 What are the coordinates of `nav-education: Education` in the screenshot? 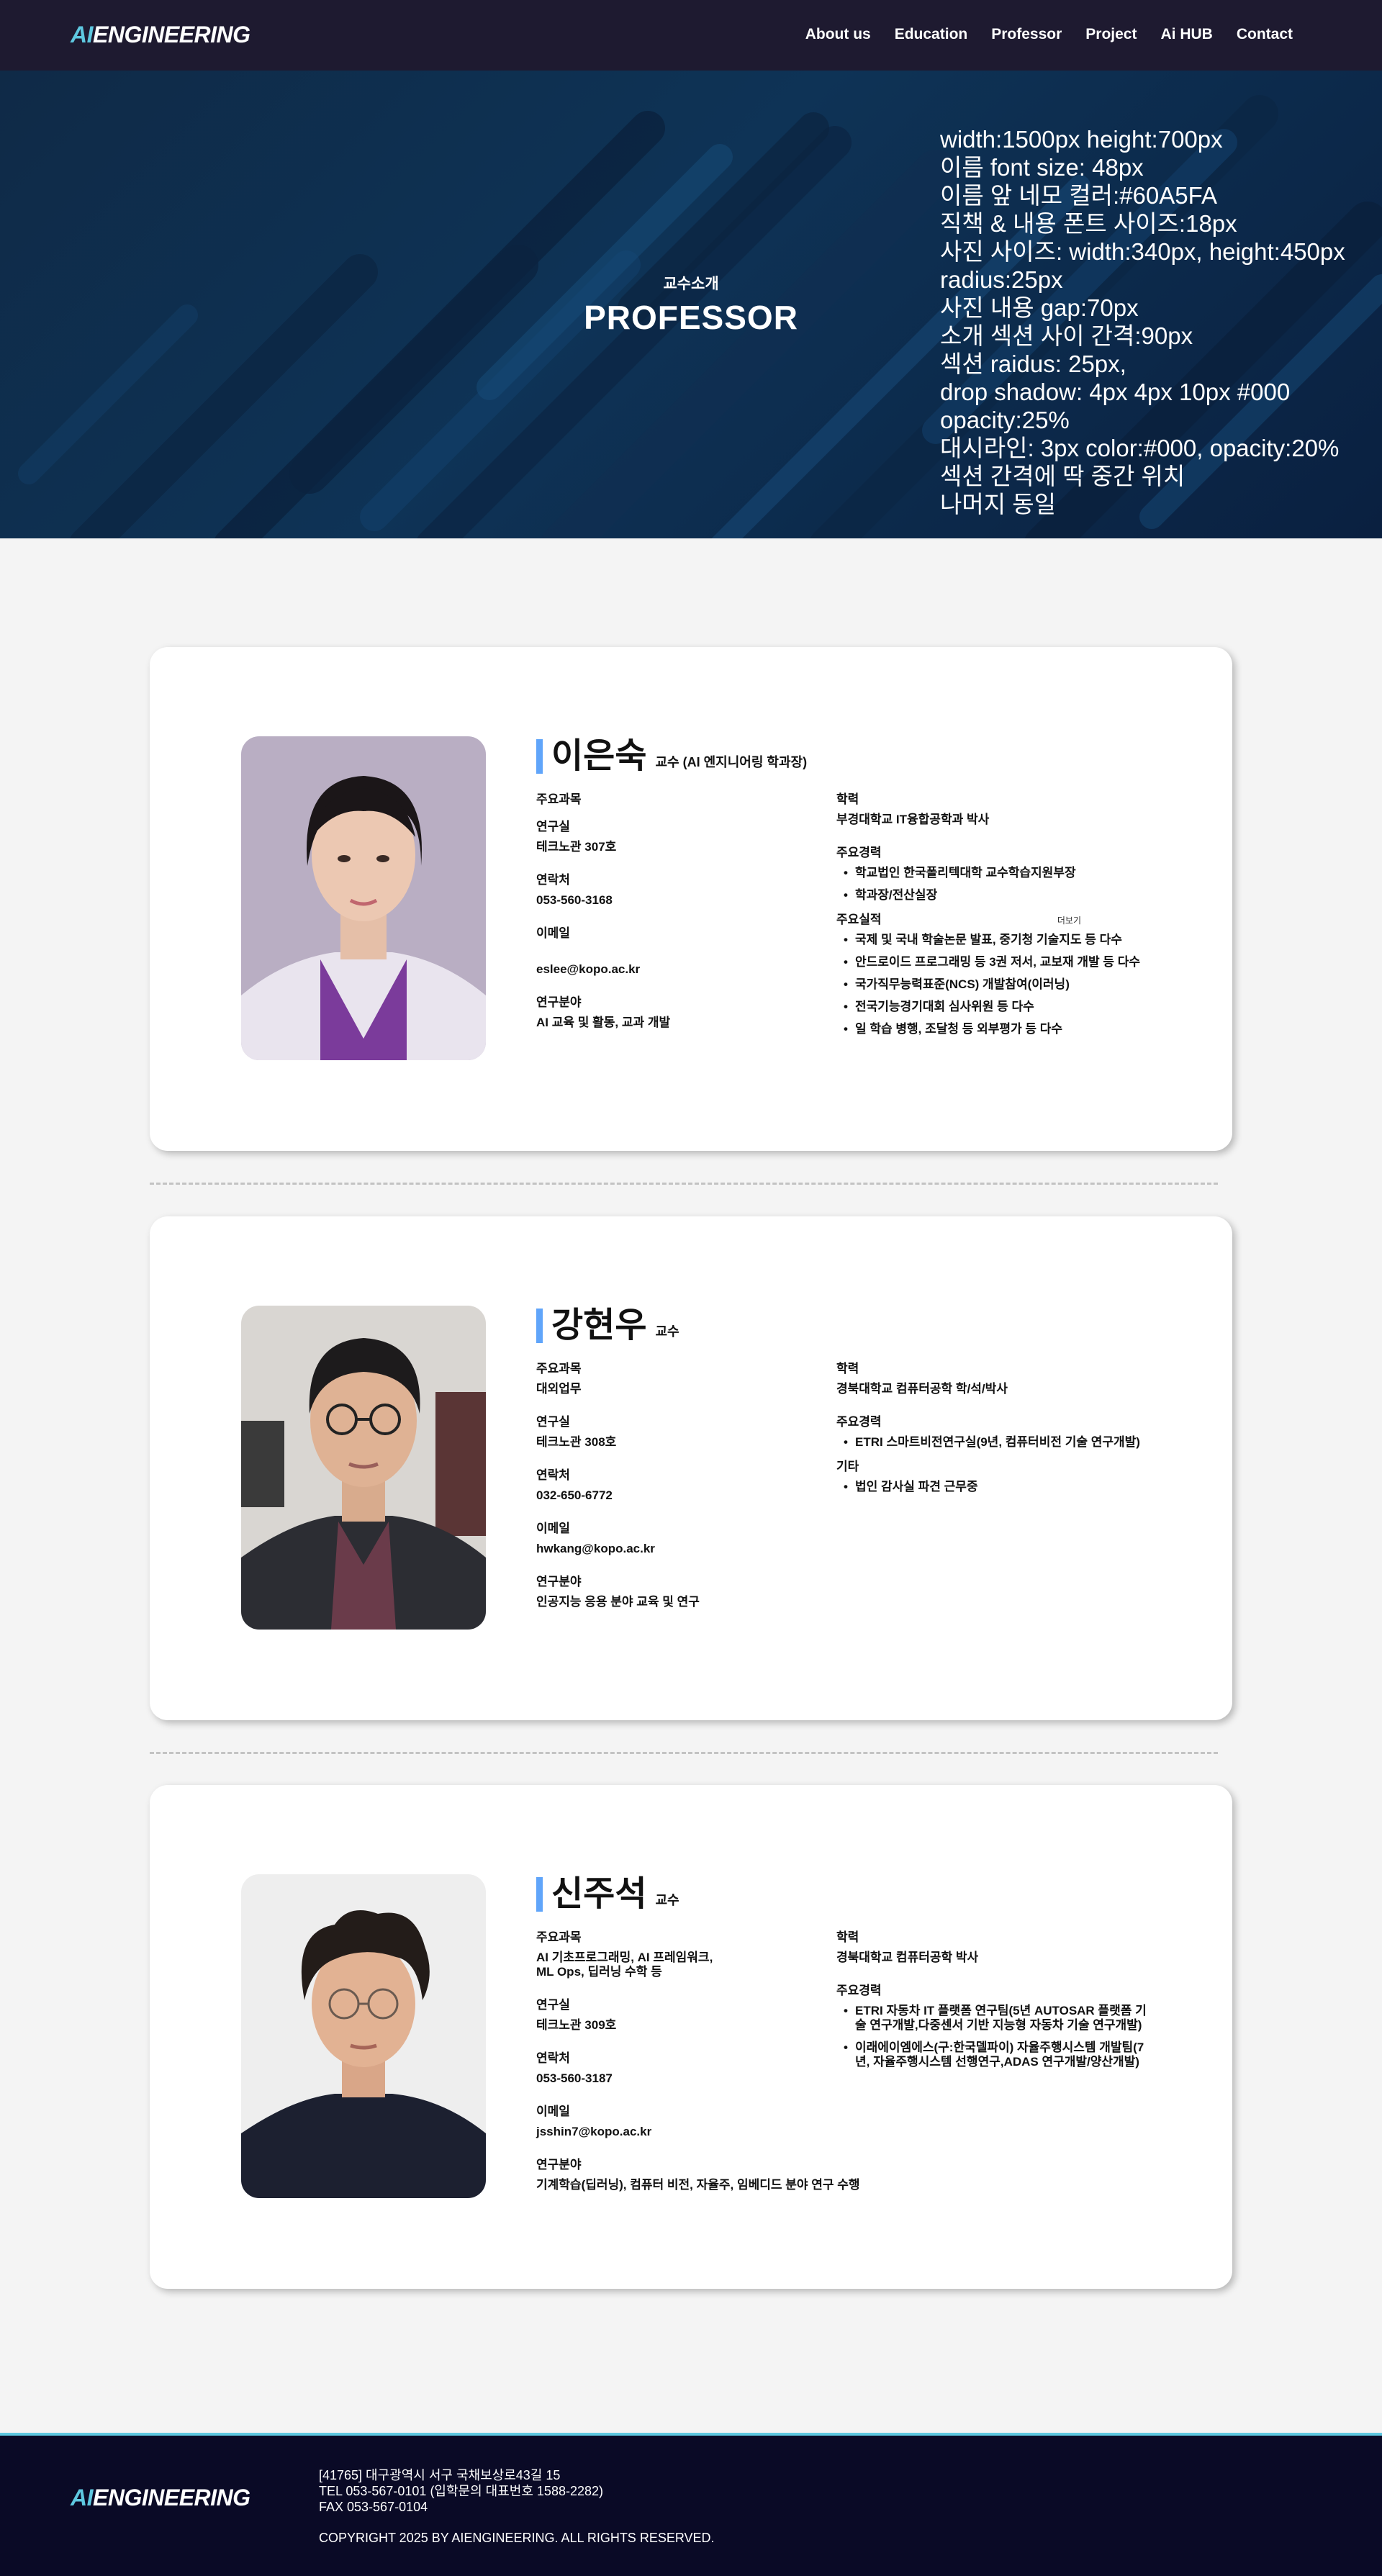 It's located at (931, 34).